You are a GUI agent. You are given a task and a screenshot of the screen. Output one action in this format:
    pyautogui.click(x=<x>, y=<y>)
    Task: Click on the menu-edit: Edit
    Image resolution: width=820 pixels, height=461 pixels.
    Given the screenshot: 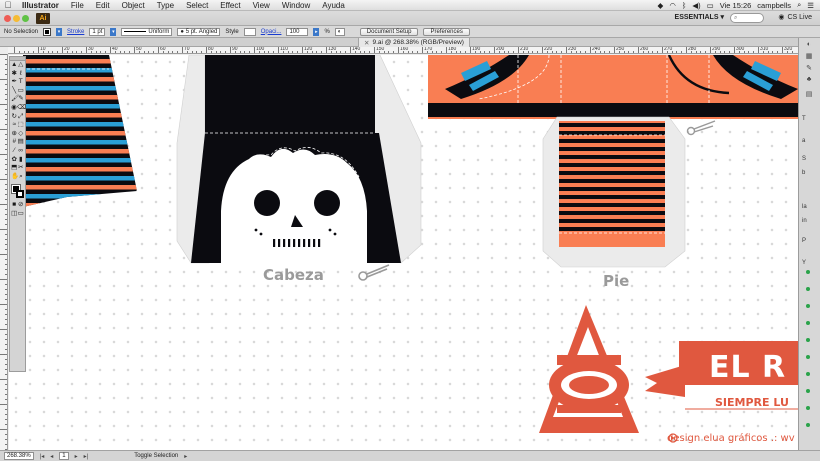 What is the action you would take?
    pyautogui.click(x=103, y=5)
    